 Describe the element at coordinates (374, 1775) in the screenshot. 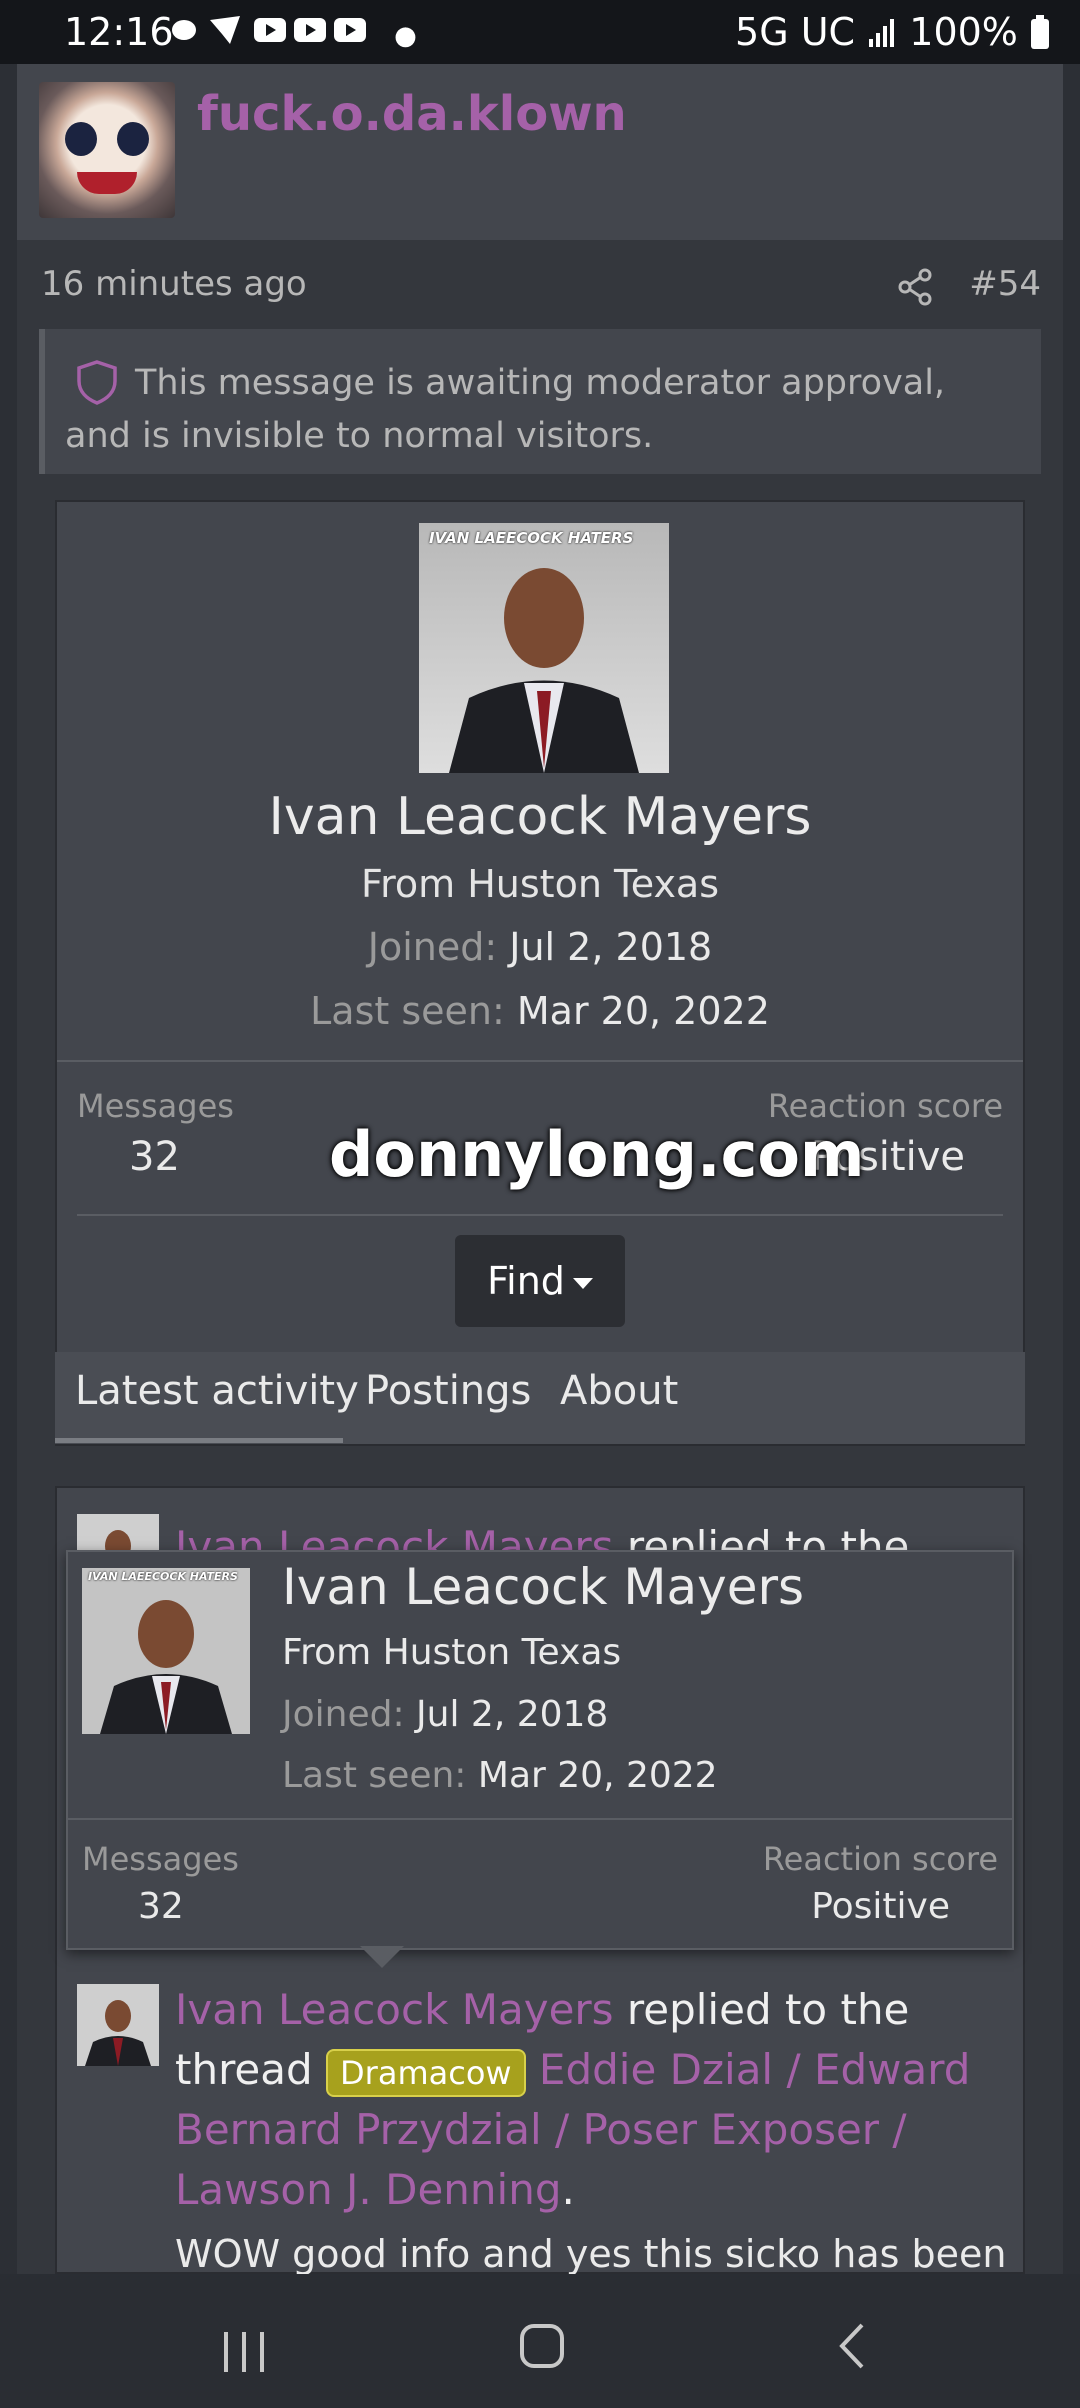

I see `tooltip-last-seen-label: Last seen:` at that location.